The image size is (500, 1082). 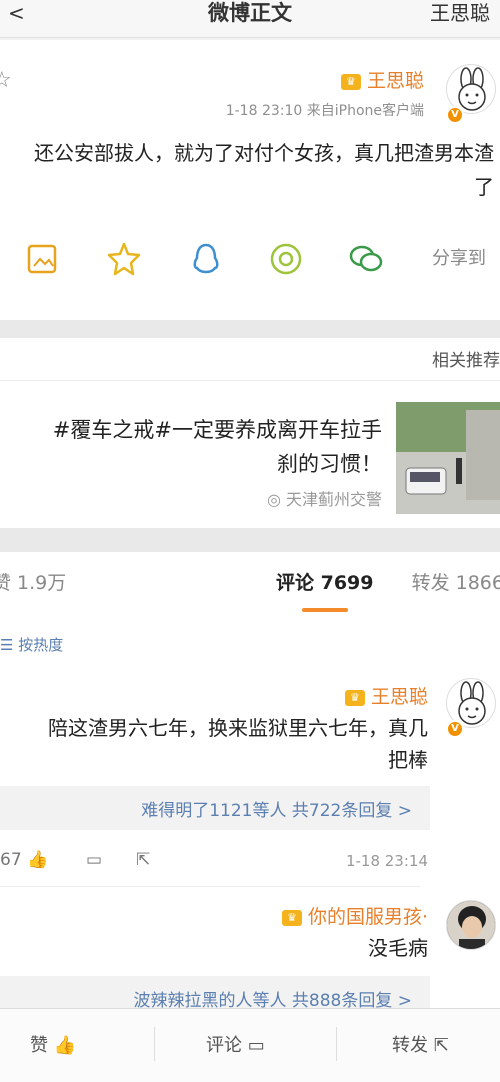 I want to click on post-author-name: ♛ 王思聪, so click(x=382, y=79).